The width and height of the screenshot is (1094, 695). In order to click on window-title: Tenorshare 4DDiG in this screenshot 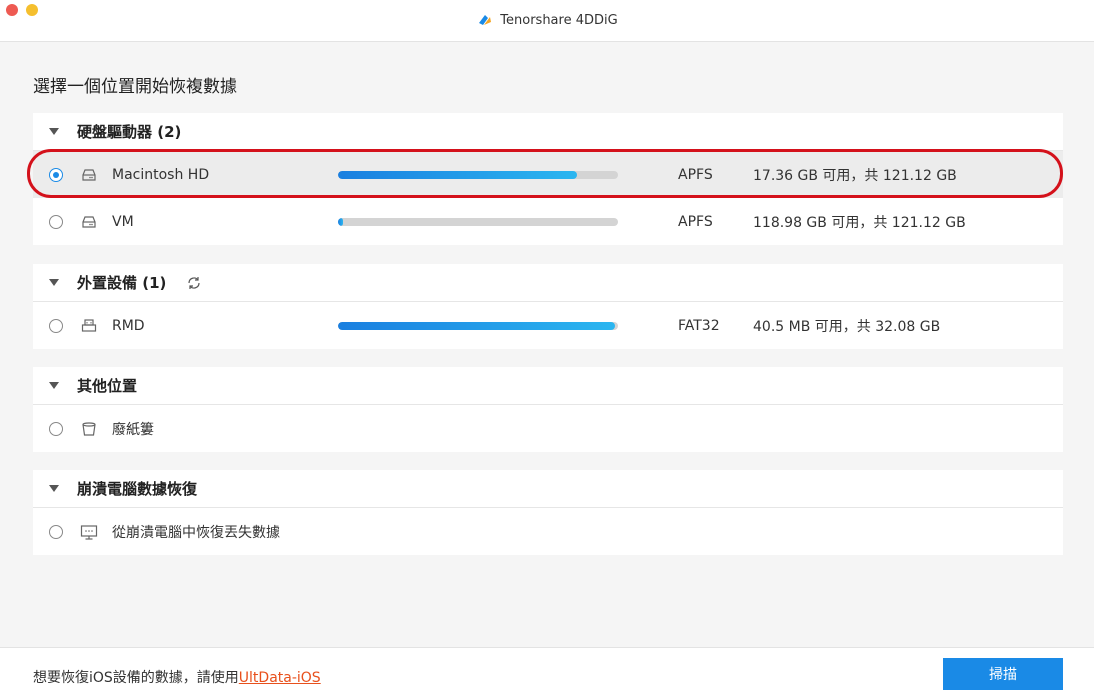, I will do `click(547, 20)`.